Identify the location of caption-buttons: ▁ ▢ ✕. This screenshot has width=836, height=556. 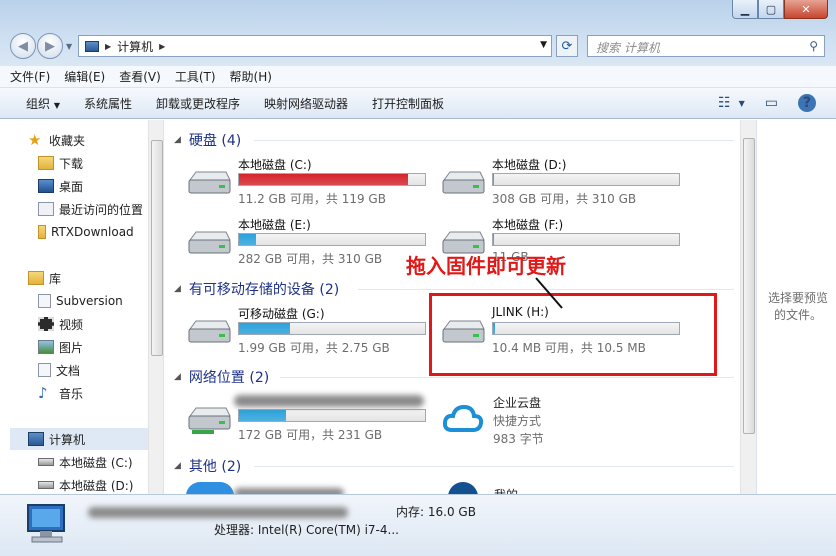
(780, 9).